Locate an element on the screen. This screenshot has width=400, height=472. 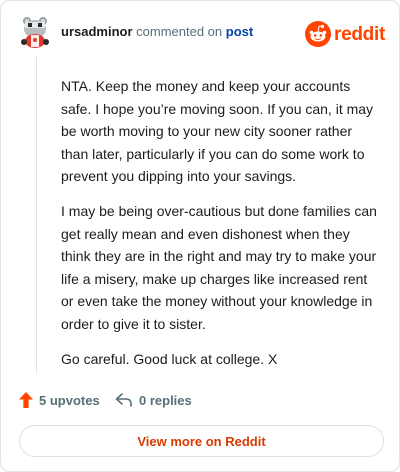
upvote-count: 5 upvotes is located at coordinates (69, 400).